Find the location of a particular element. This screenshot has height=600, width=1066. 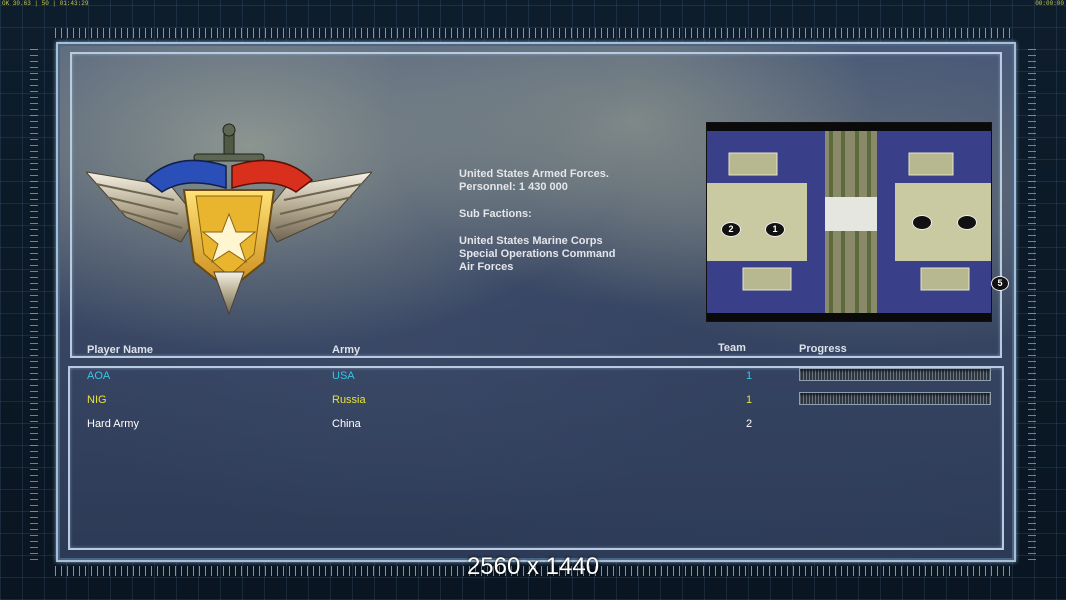

left-ruler is located at coordinates (34, 302).